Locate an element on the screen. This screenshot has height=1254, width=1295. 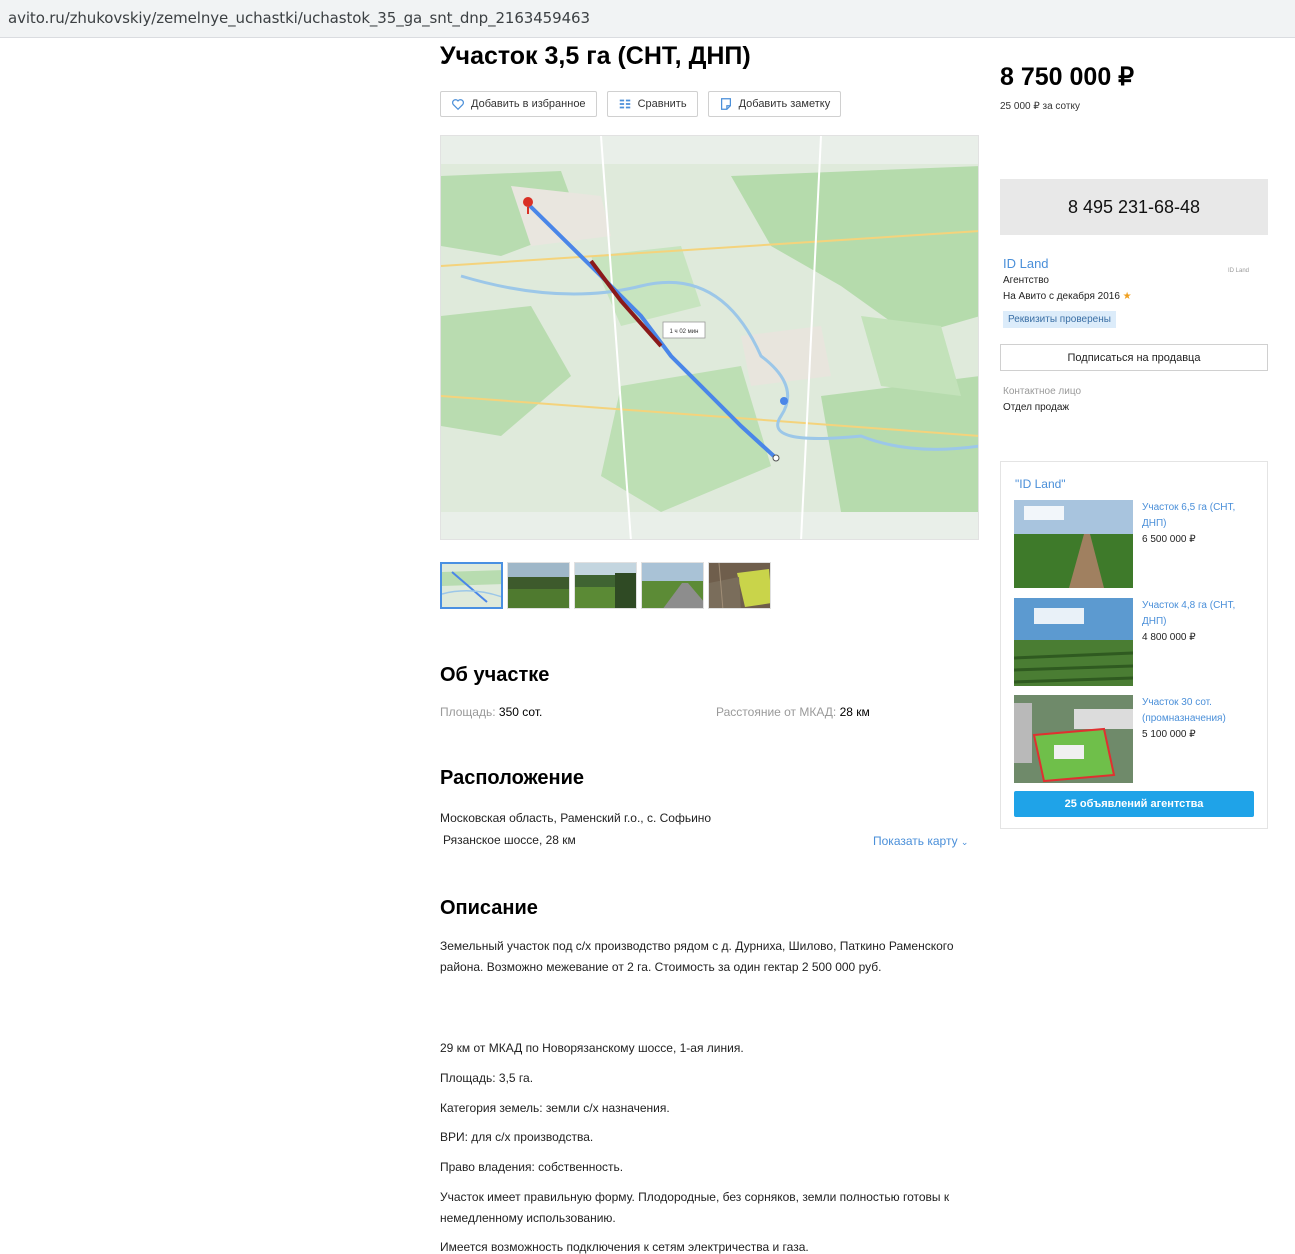
distance-value: 28 км is located at coordinates (854, 712).